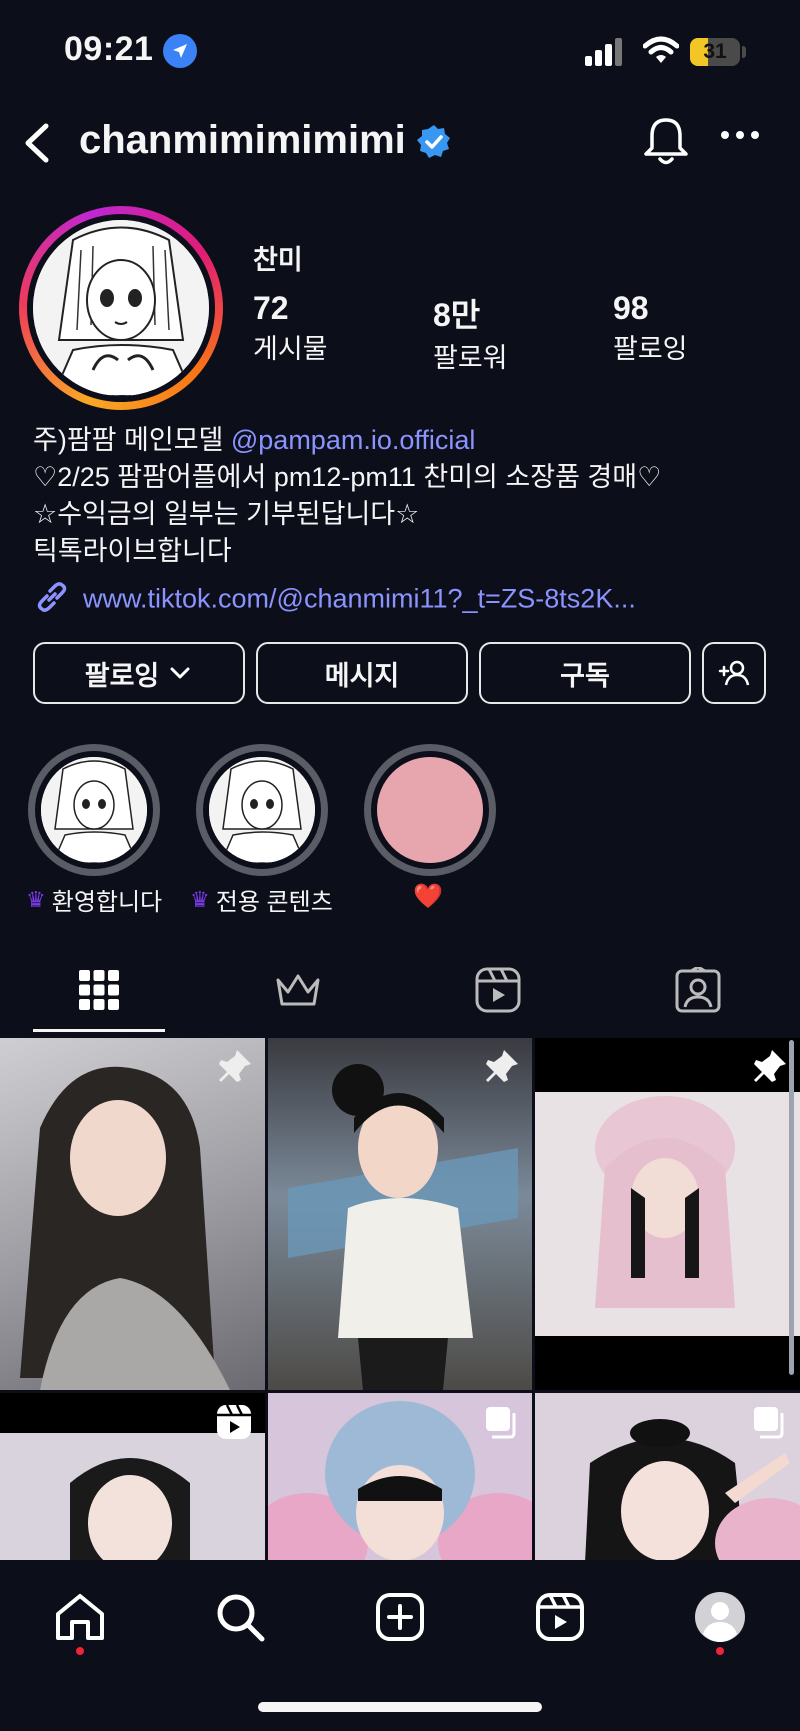  I want to click on notification-bell-button, so click(666, 143).